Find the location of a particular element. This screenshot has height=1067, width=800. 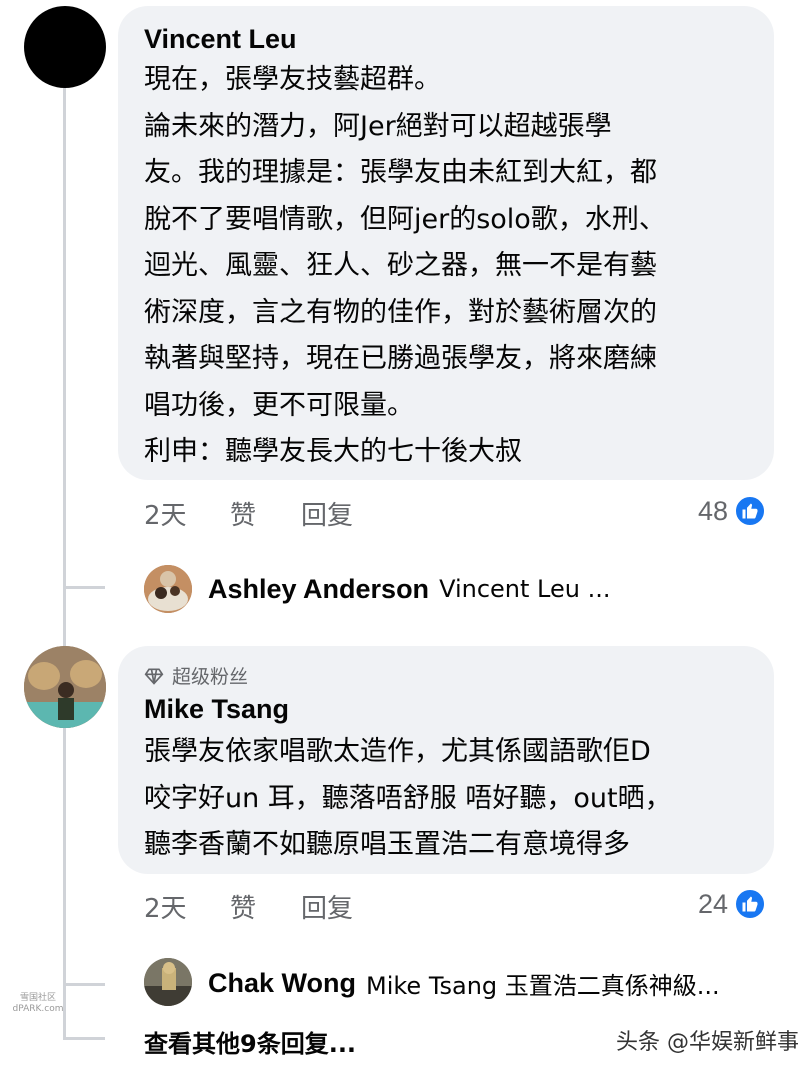

reply-author: Chak Wong is located at coordinates (282, 983).